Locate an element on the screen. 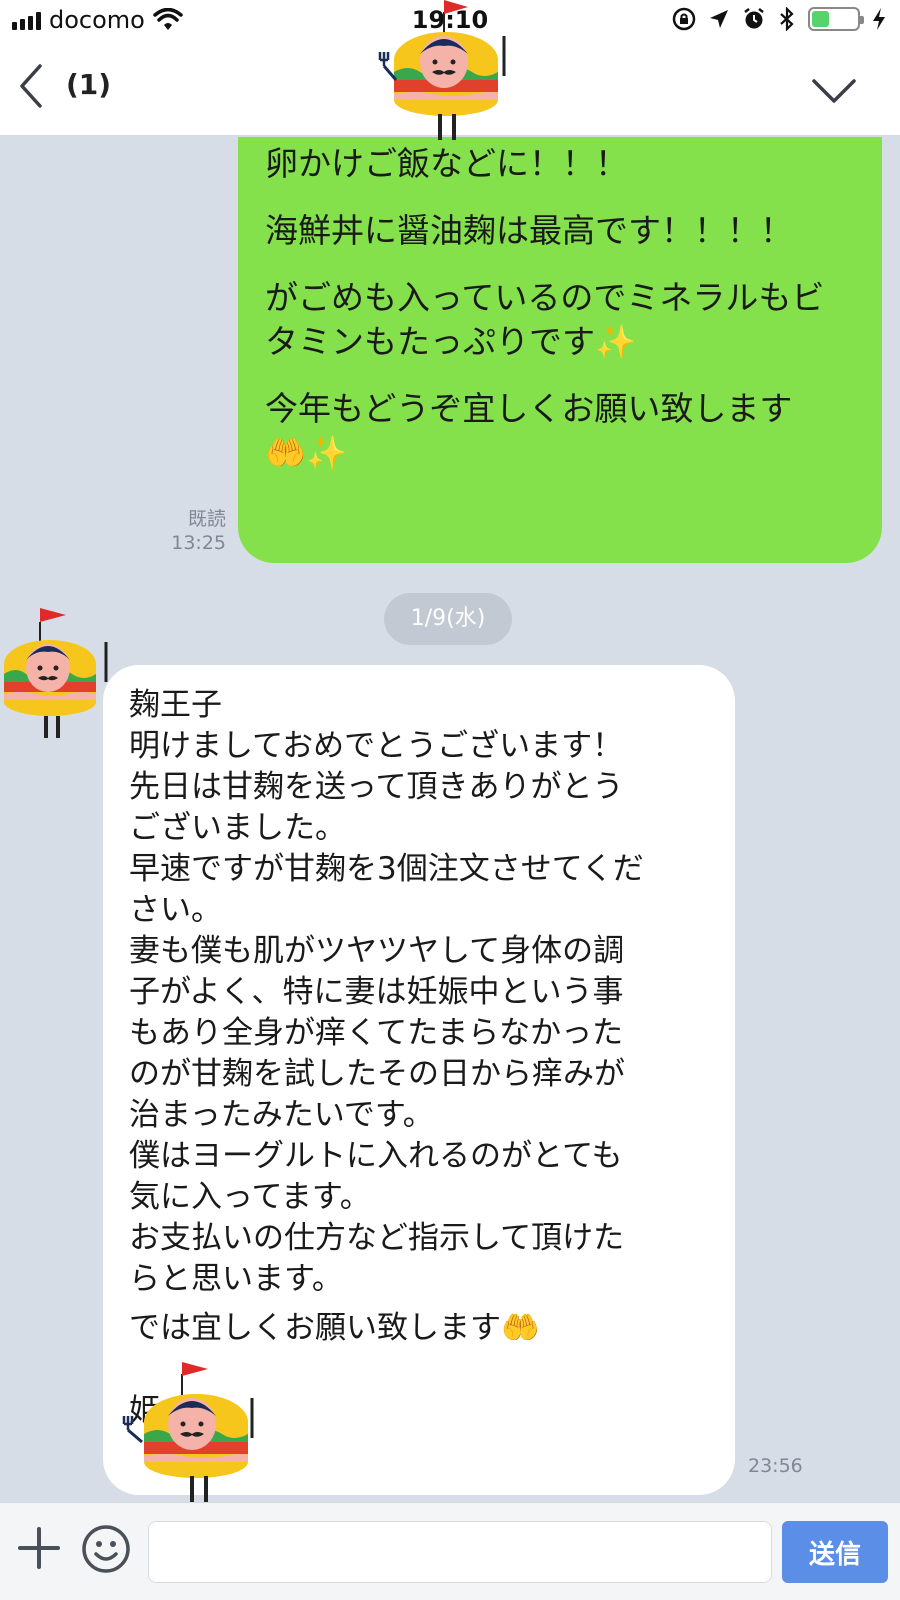 The height and width of the screenshot is (1600, 900). incoming-message-closing: では宜しくお願い致します🤲 is located at coordinates (334, 1328).